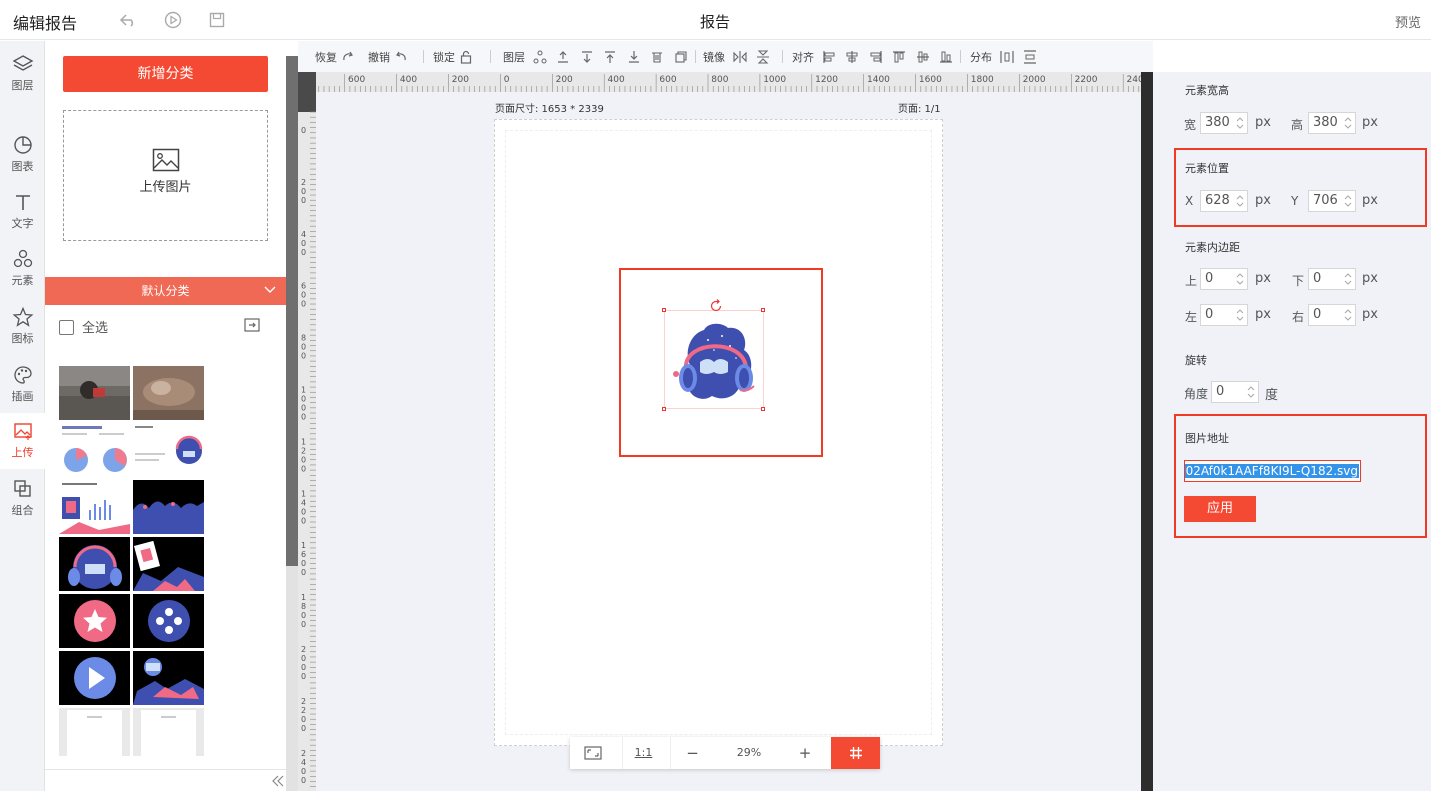 The image size is (1431, 791). Describe the element at coordinates (22, 269) in the screenshot. I see `iconbar-elements: 元素` at that location.